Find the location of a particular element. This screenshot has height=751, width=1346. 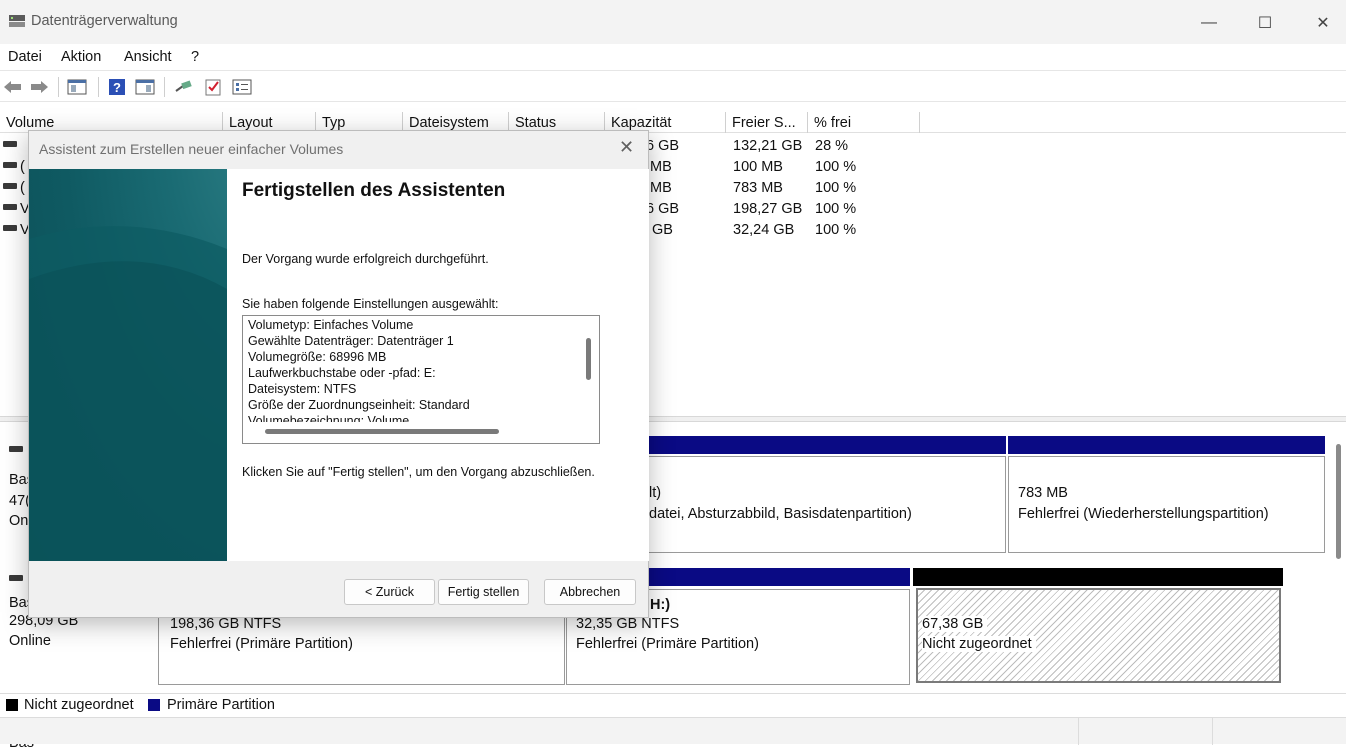

disk-0-status: On is located at coordinates (19, 521).